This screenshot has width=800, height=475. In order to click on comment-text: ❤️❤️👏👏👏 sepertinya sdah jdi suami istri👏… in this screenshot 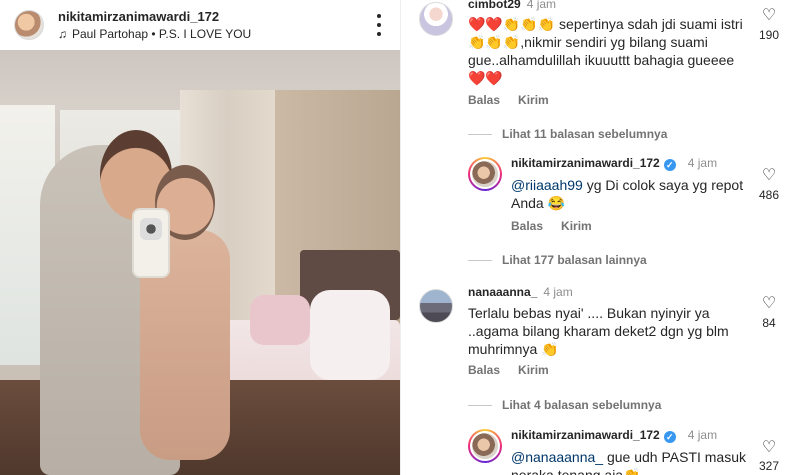, I will do `click(605, 51)`.